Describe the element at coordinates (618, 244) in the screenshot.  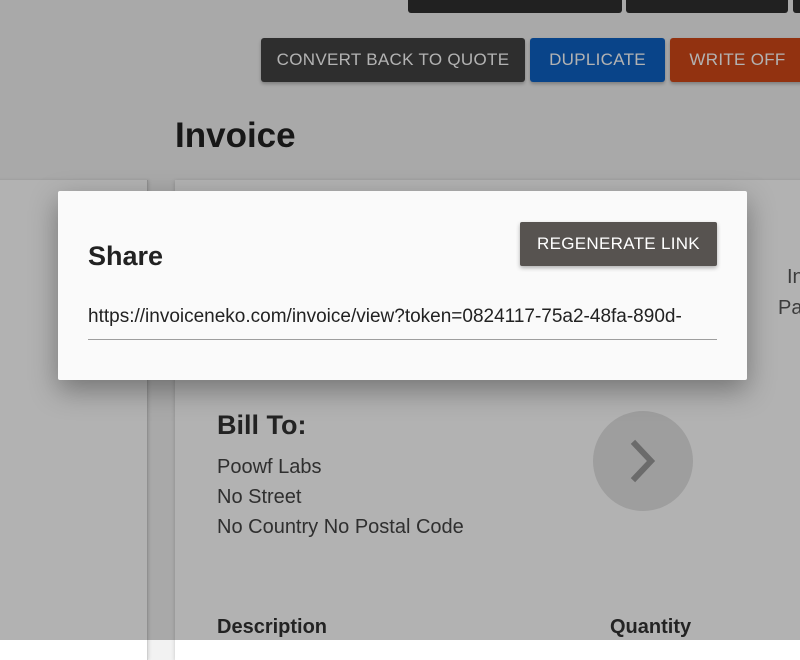
I see `regenerate-link-button: REGENERATE LINK` at that location.